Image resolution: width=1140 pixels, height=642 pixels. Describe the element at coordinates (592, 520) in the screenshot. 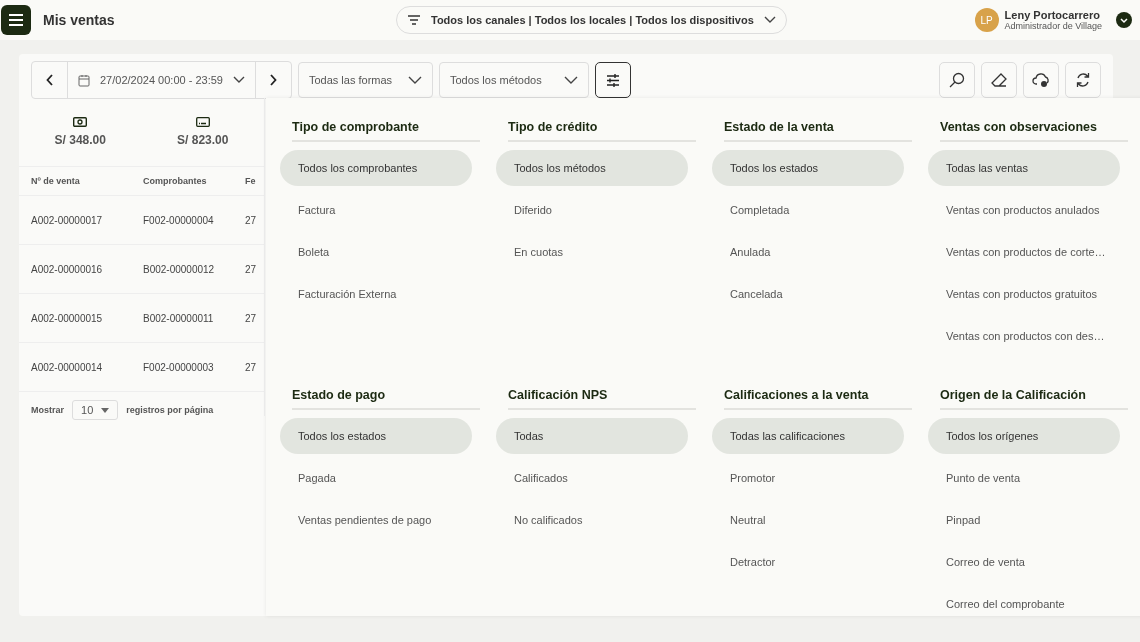

I see `filter-option: No calificados` at that location.